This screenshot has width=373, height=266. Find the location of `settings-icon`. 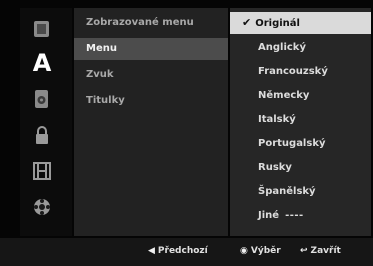

settings-icon is located at coordinates (42, 207).